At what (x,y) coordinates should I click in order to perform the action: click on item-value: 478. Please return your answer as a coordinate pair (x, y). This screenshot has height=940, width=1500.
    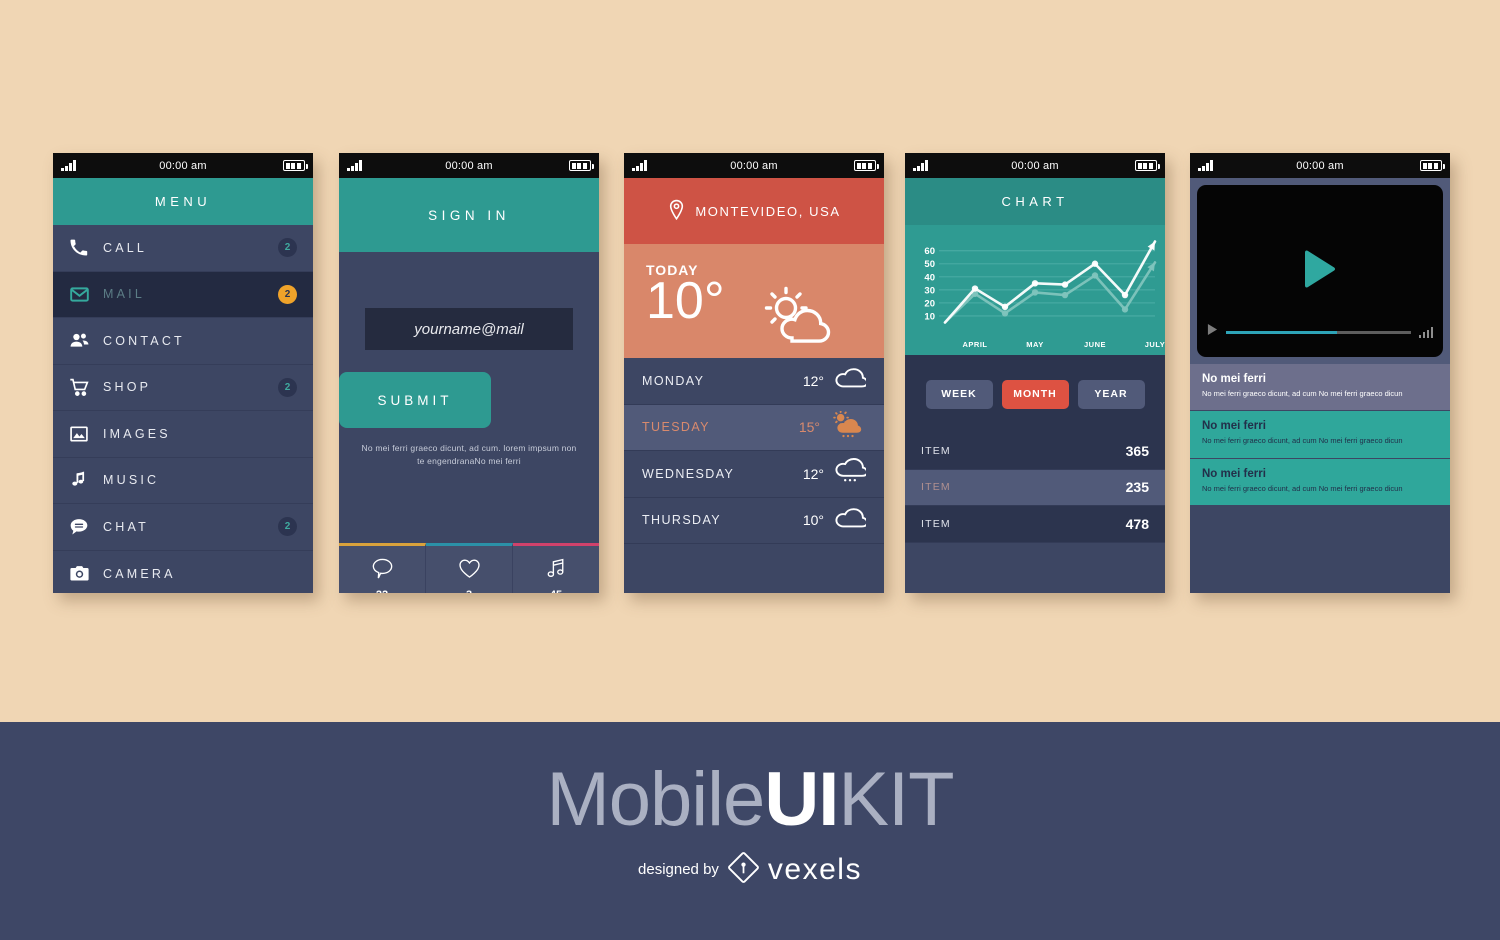
    Looking at the image, I should click on (1137, 523).